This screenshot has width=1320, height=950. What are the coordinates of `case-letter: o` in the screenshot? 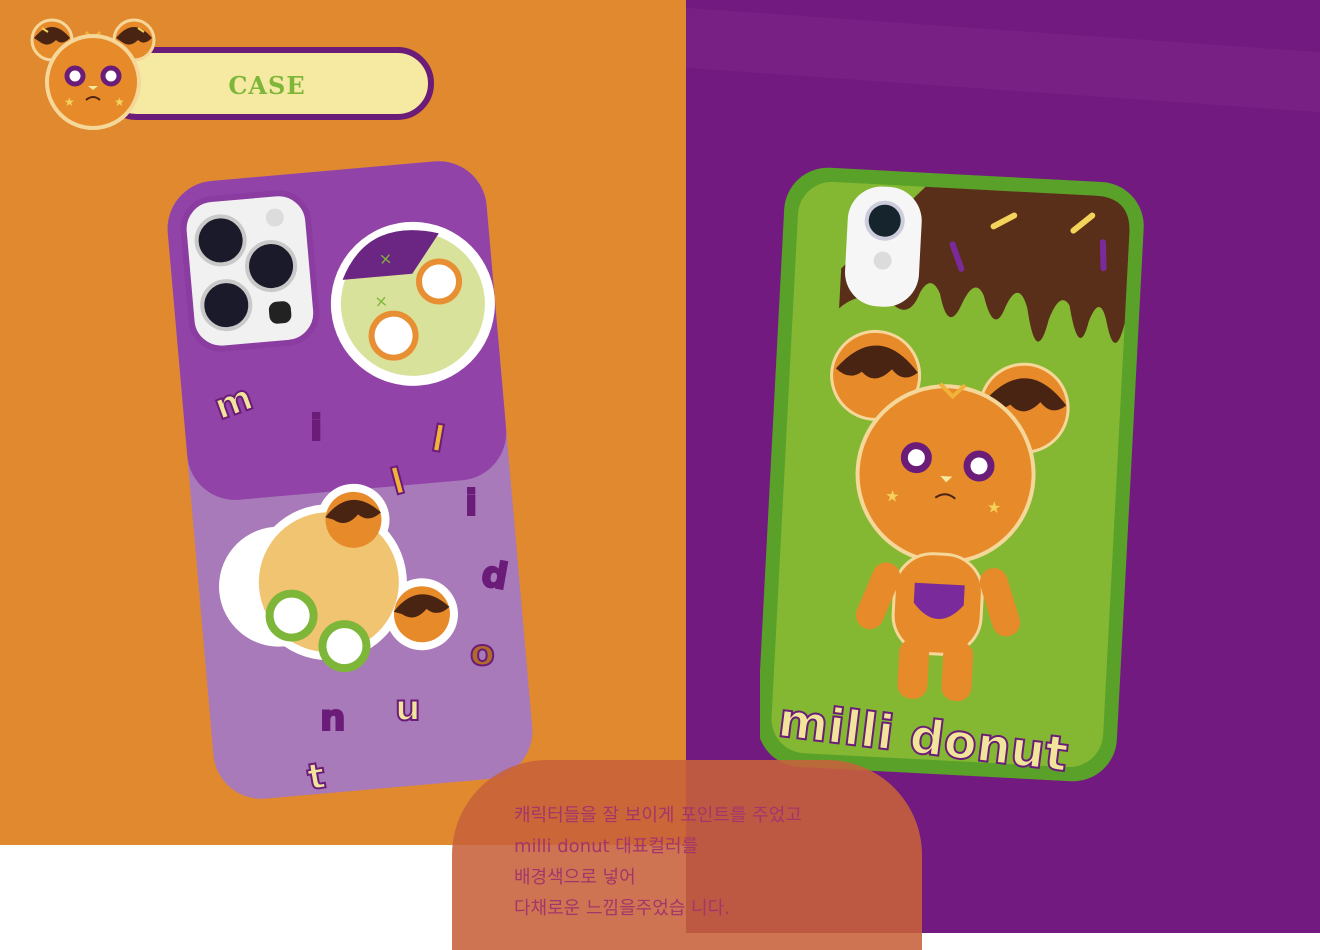 It's located at (482, 653).